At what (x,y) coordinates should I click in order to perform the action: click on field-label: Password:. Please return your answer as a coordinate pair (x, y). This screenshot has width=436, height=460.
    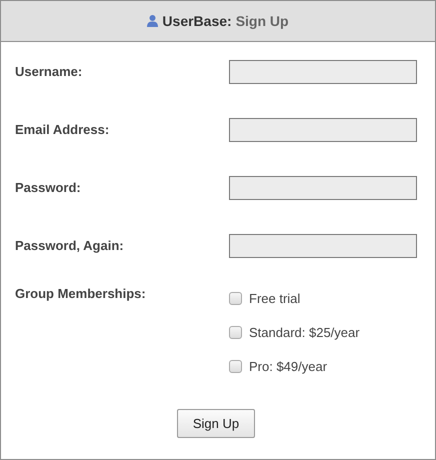
    Looking at the image, I should click on (48, 187).